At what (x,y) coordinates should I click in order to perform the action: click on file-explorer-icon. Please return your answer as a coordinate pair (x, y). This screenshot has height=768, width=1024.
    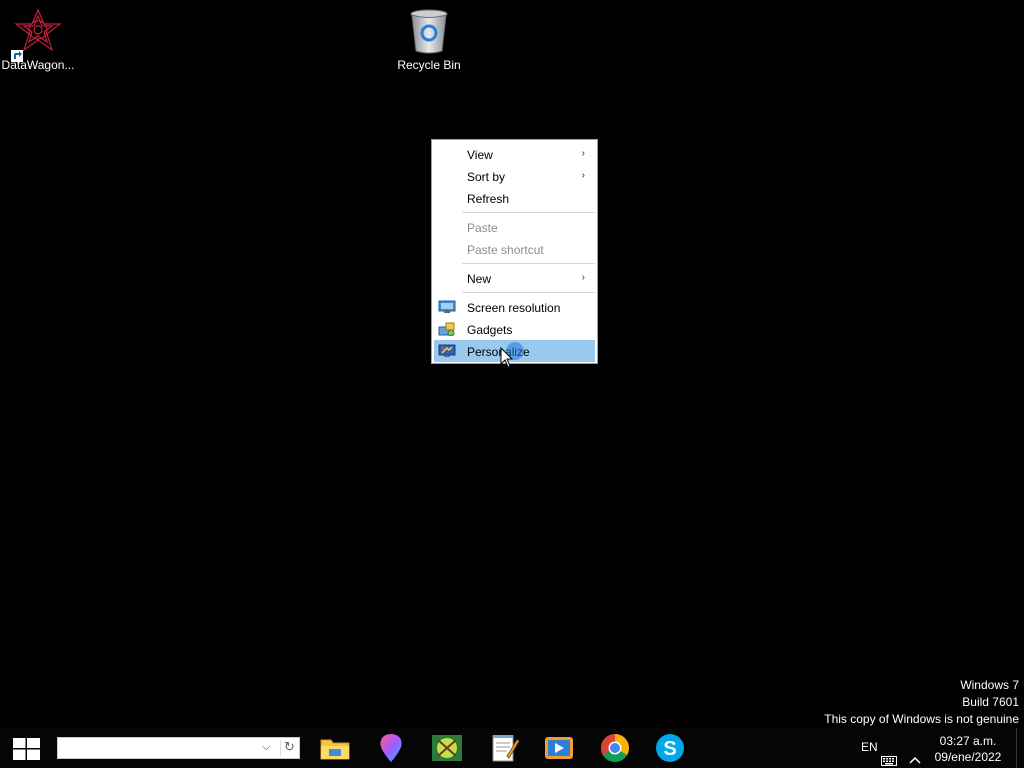
    Looking at the image, I should click on (335, 748).